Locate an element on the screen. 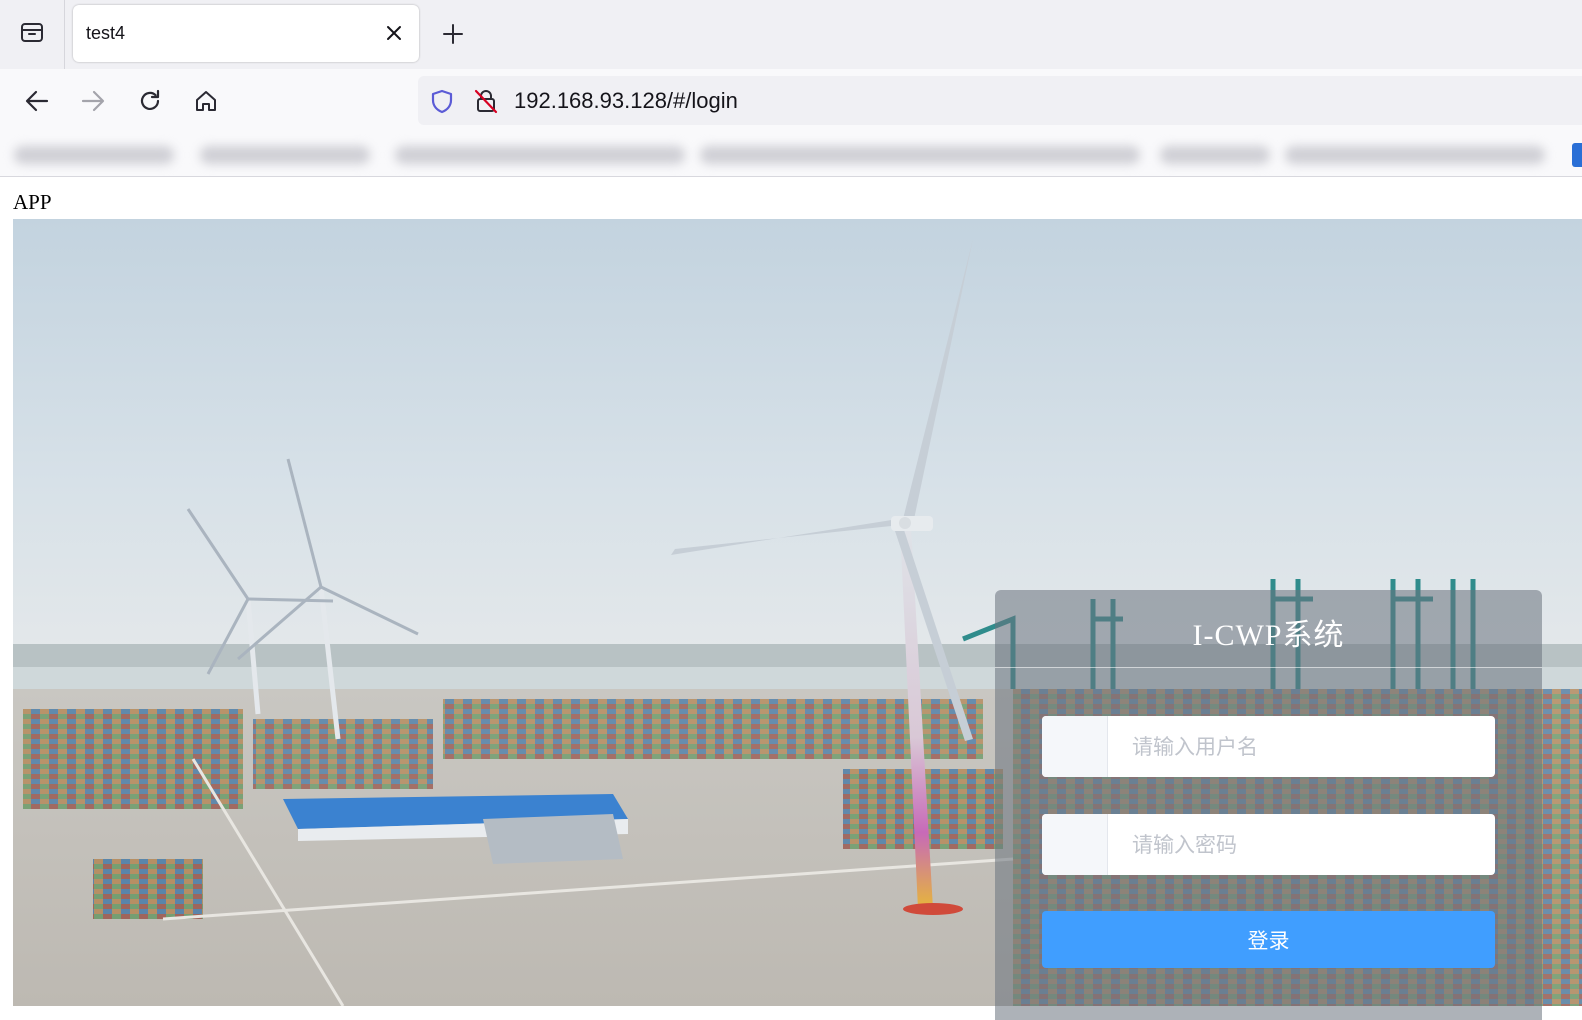 The image size is (1582, 1020). reload-button is located at coordinates (150, 101).